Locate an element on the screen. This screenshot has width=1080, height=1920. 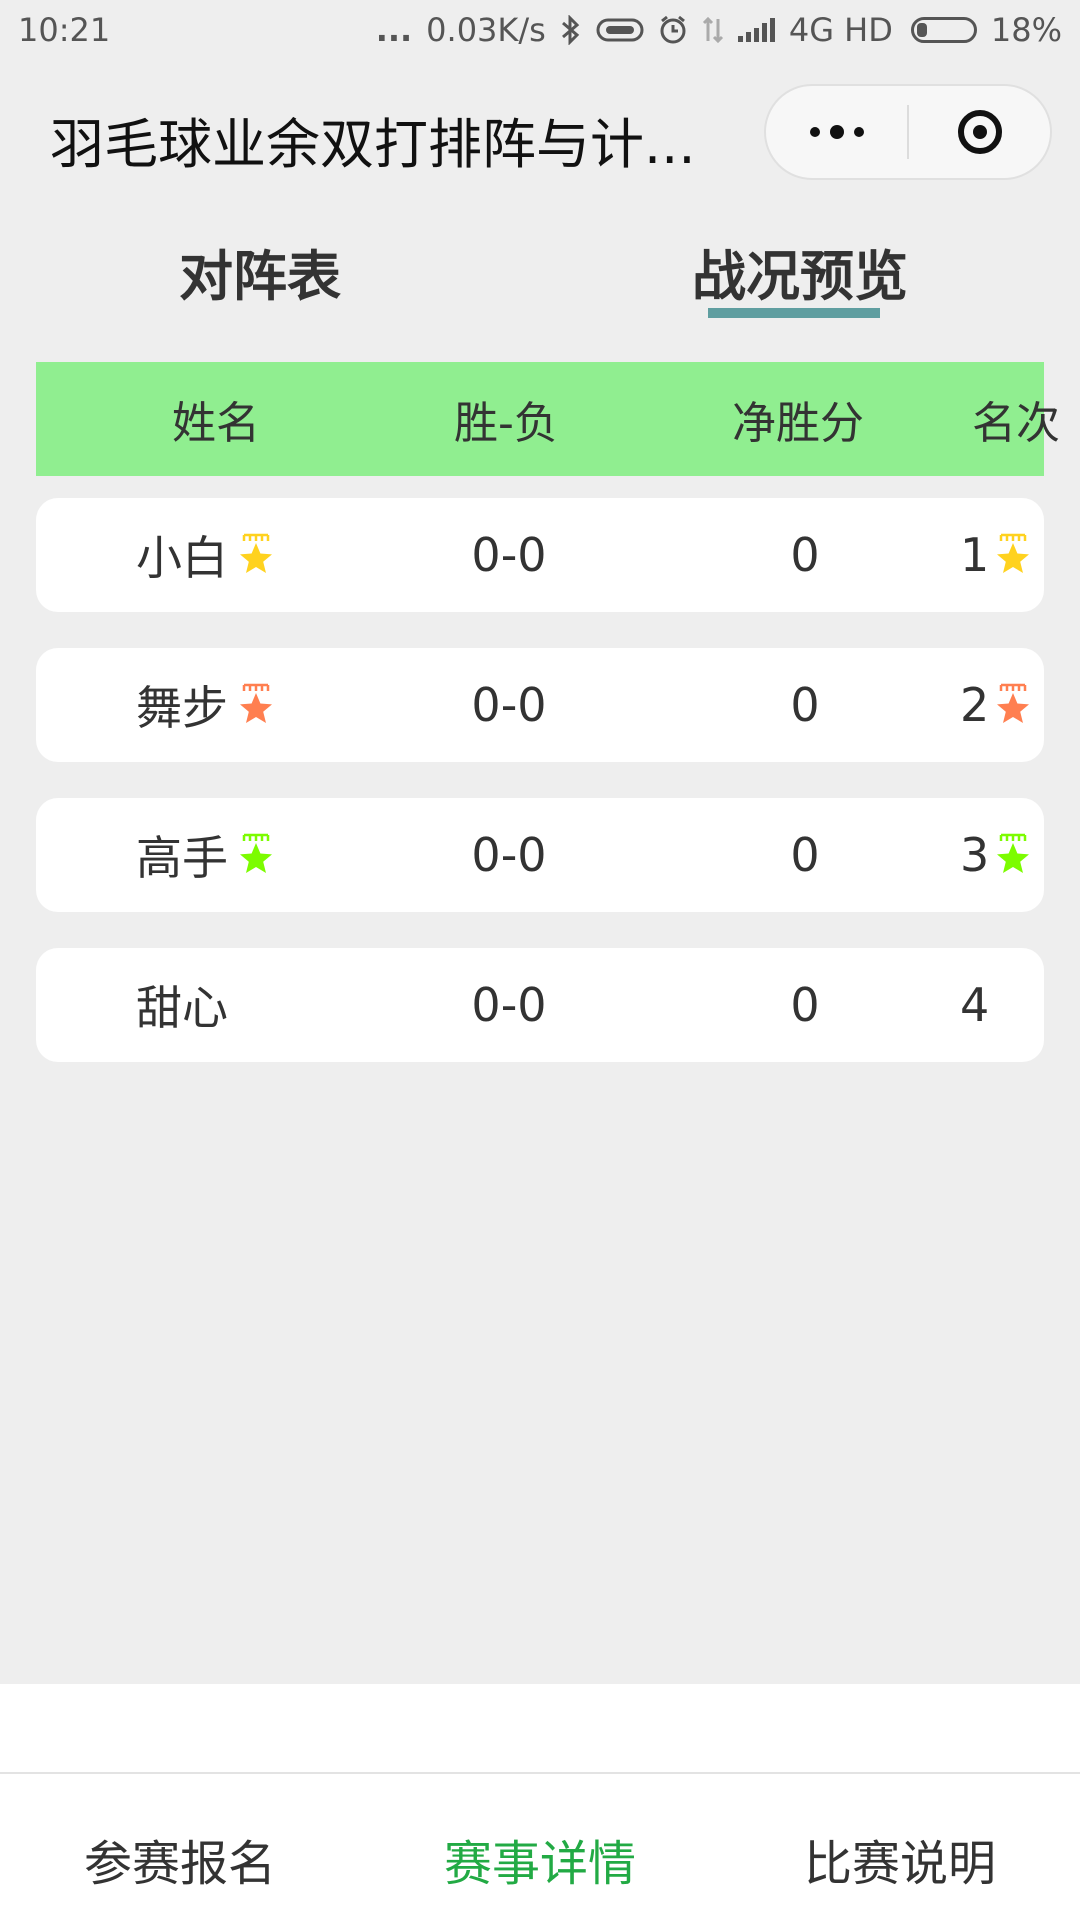
bottom-nav: 参赛报名 赛事详情 比赛说明 is located at coordinates (540, 1802).